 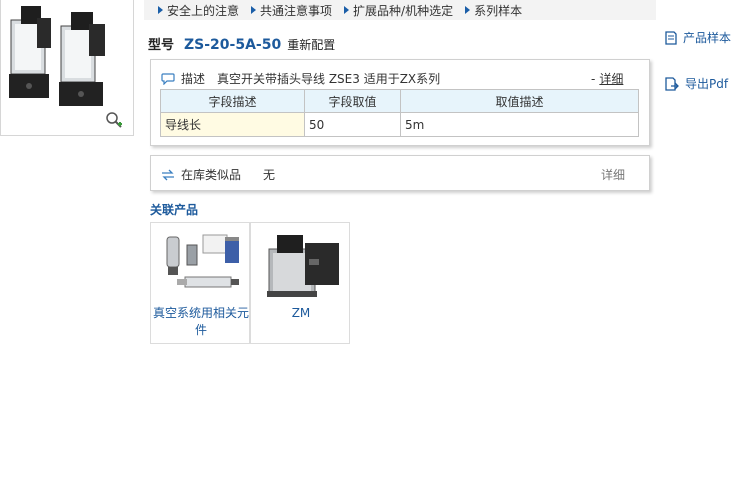 What do you see at coordinates (200, 321) in the screenshot?
I see `related-product-label: 真空系统用相关元件` at bounding box center [200, 321].